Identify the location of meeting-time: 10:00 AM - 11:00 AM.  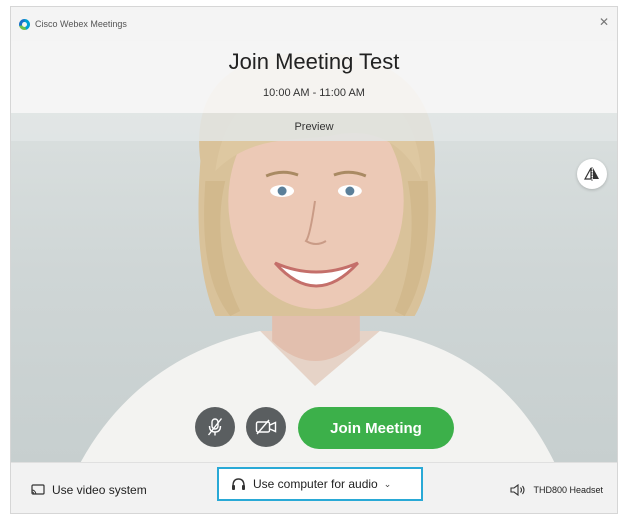
(314, 93).